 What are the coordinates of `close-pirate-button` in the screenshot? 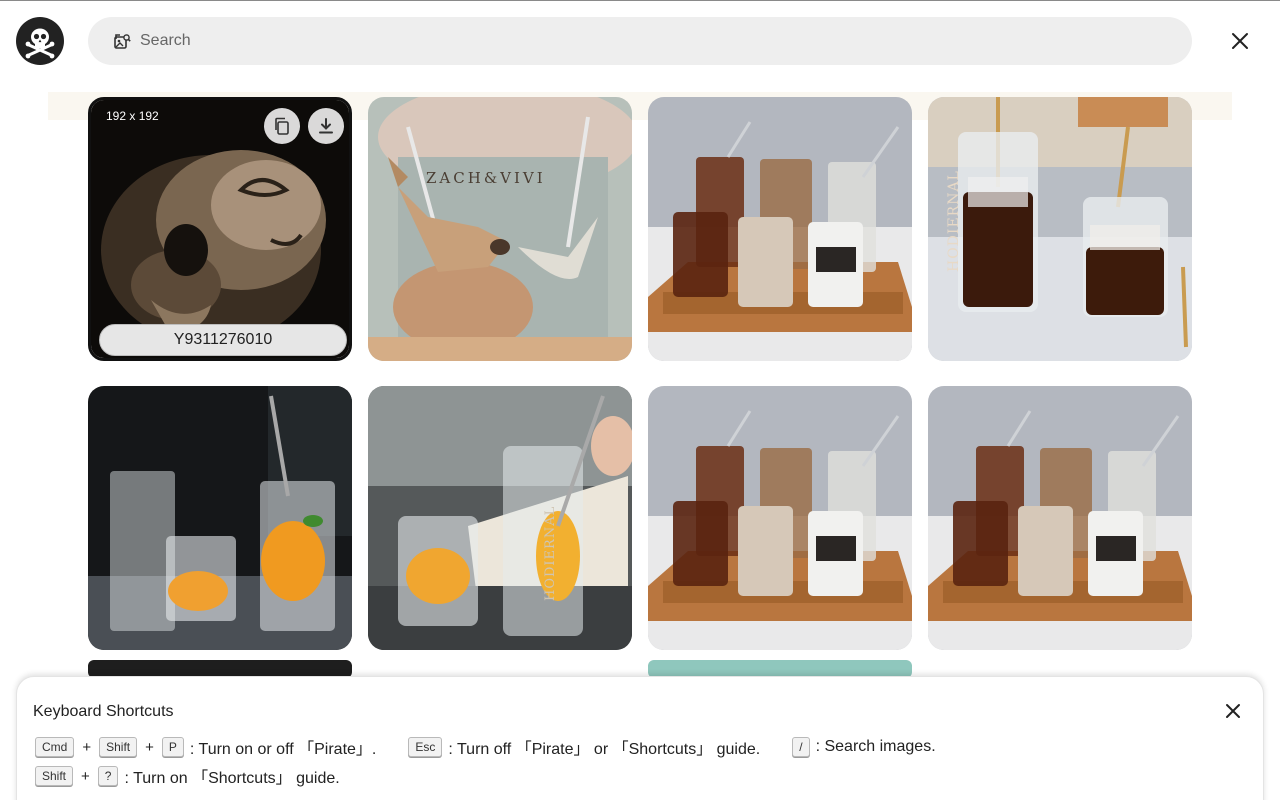 It's located at (1240, 41).